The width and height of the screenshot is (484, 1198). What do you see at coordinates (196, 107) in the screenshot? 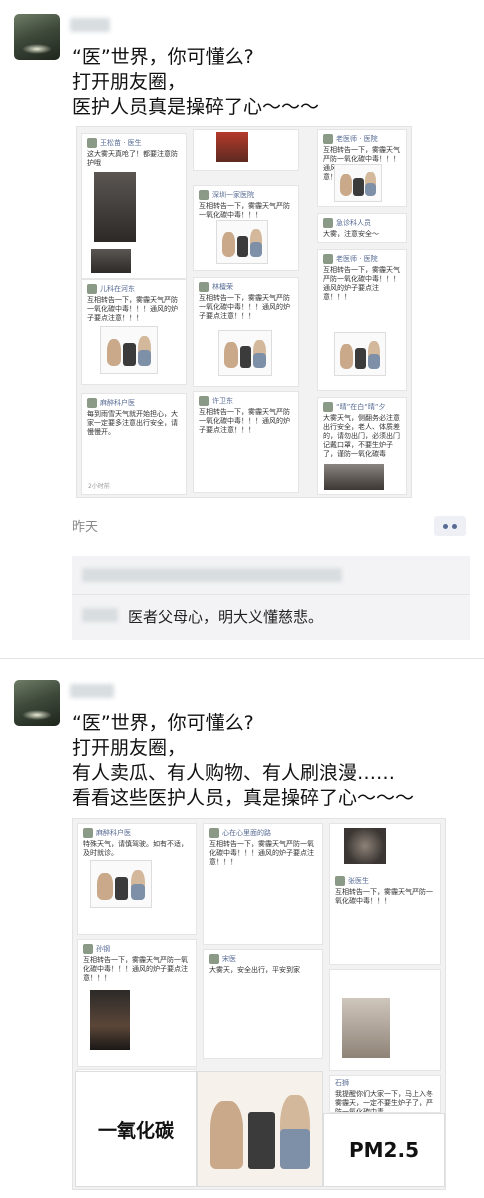
I see `post-text-line: 医护人员真是操碎了心～～～` at bounding box center [196, 107].